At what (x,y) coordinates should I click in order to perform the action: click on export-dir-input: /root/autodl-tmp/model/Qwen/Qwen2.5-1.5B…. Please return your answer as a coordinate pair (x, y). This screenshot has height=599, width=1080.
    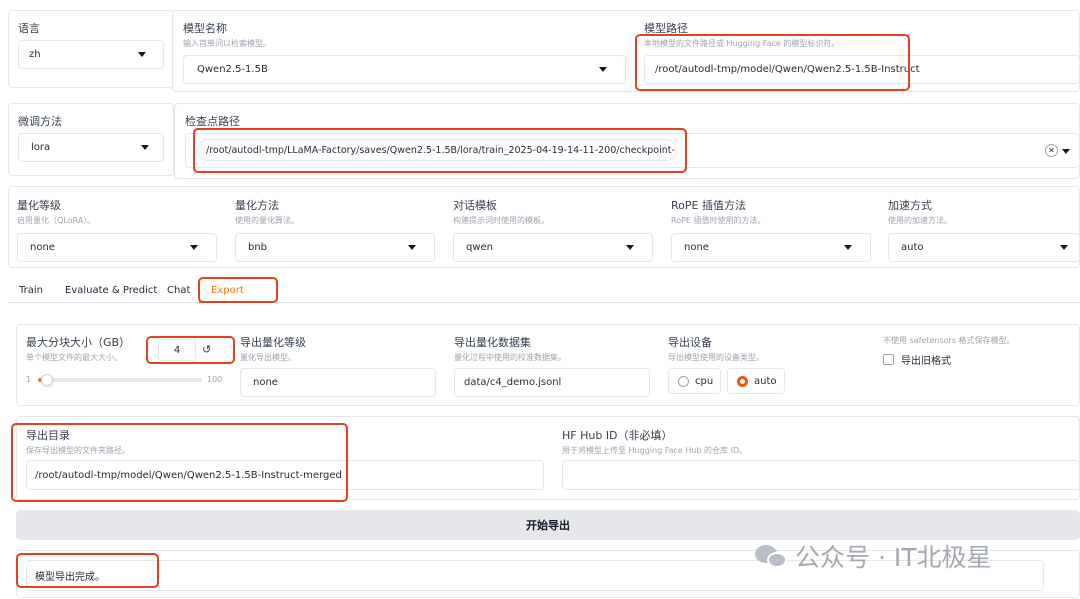
    Looking at the image, I should click on (285, 475).